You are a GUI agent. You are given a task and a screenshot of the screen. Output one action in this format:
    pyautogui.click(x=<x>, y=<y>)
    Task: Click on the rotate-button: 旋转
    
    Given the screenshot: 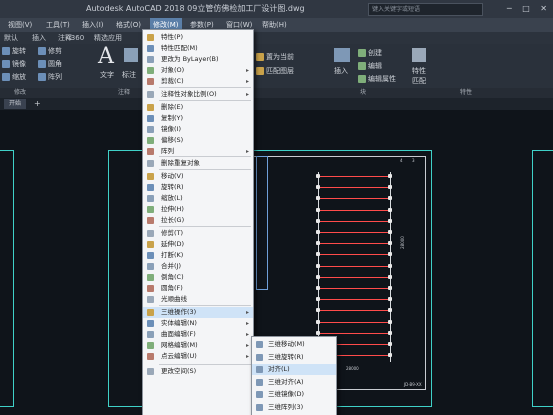 What is the action you would take?
    pyautogui.click(x=14, y=51)
    